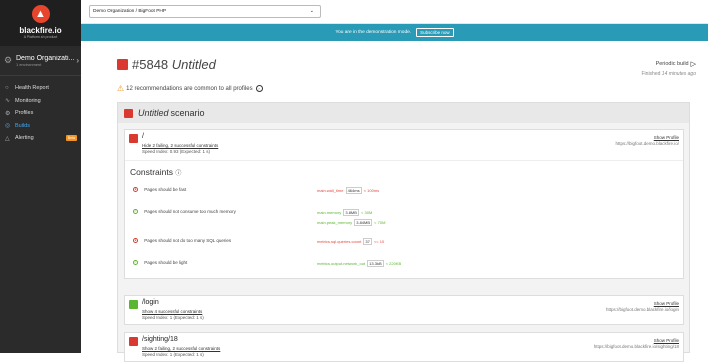 The image size is (708, 362). I want to click on scenario-suffix: scenario, so click(187, 113).